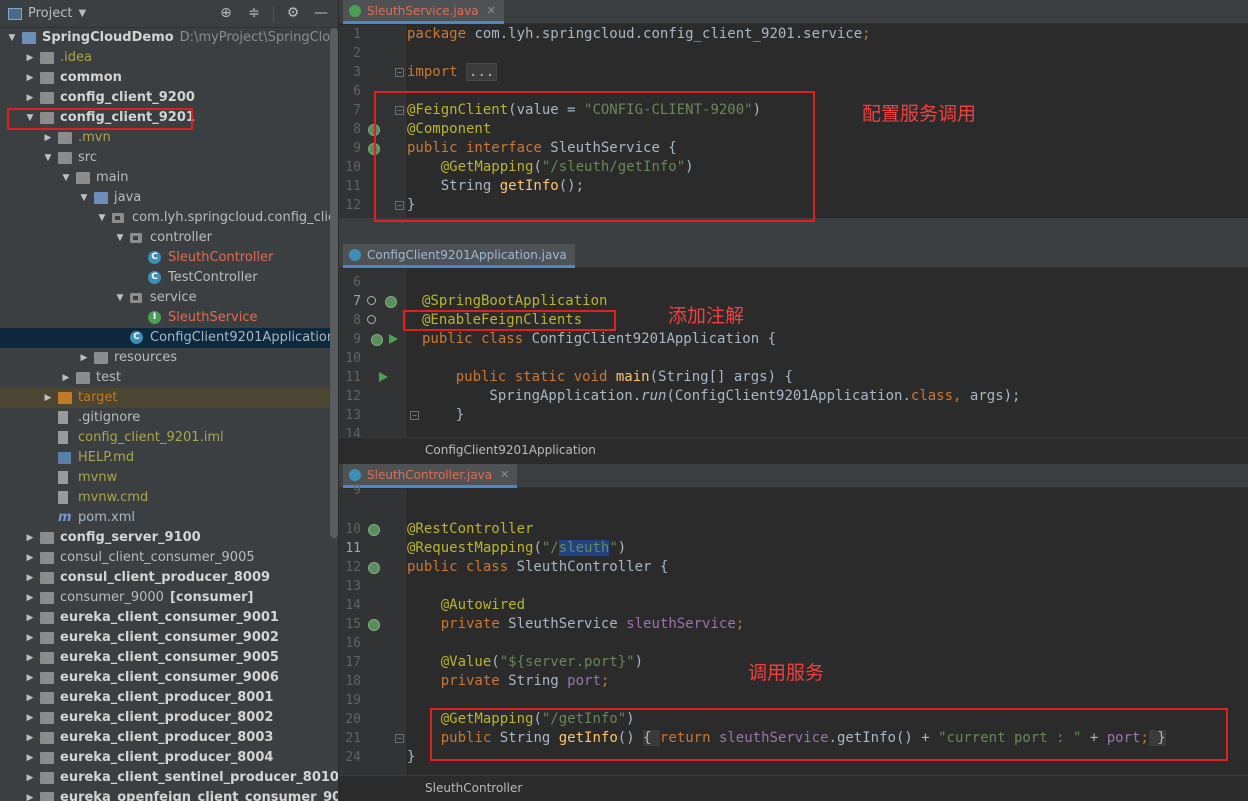  What do you see at coordinates (423, 12) in the screenshot?
I see `tab-sleuth-service: SleuthService.java ✕` at bounding box center [423, 12].